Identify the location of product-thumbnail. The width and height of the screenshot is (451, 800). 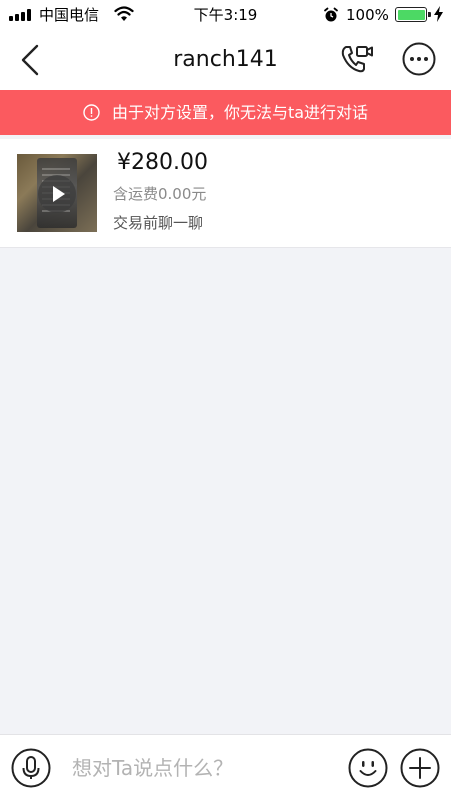
(57, 193).